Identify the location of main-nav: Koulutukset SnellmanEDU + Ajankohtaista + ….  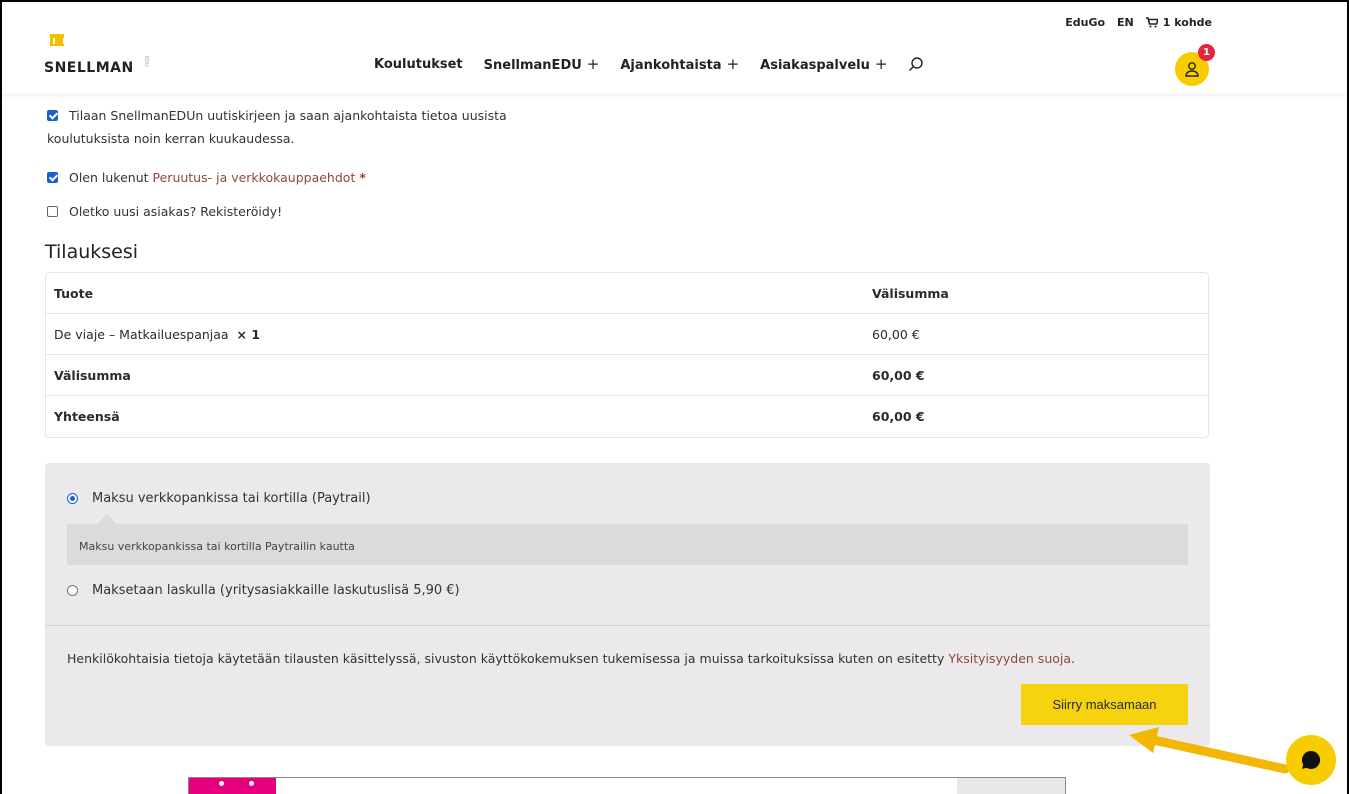
(649, 64).